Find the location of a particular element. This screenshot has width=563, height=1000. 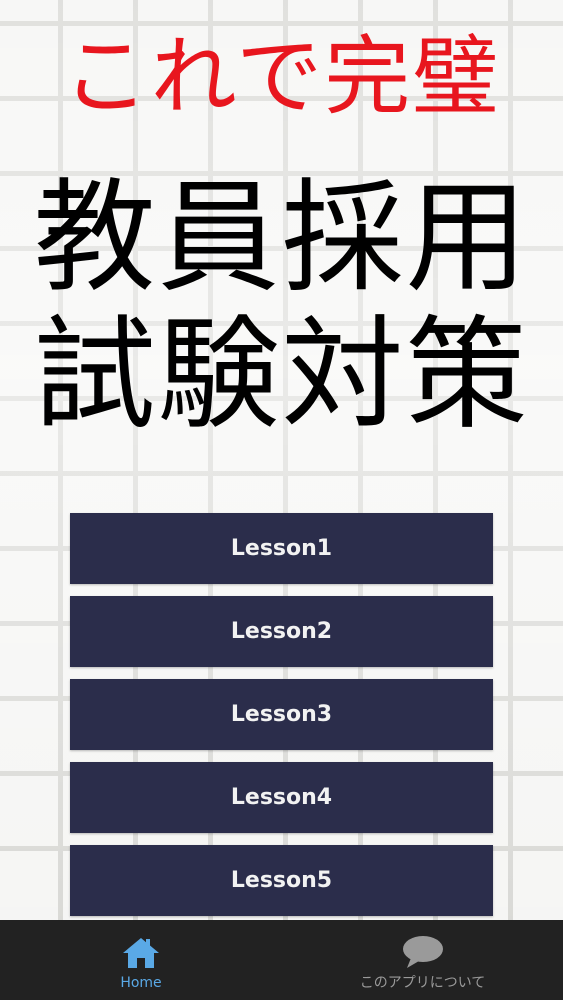

title-line-2: 試験対策 is located at coordinates (281, 375).